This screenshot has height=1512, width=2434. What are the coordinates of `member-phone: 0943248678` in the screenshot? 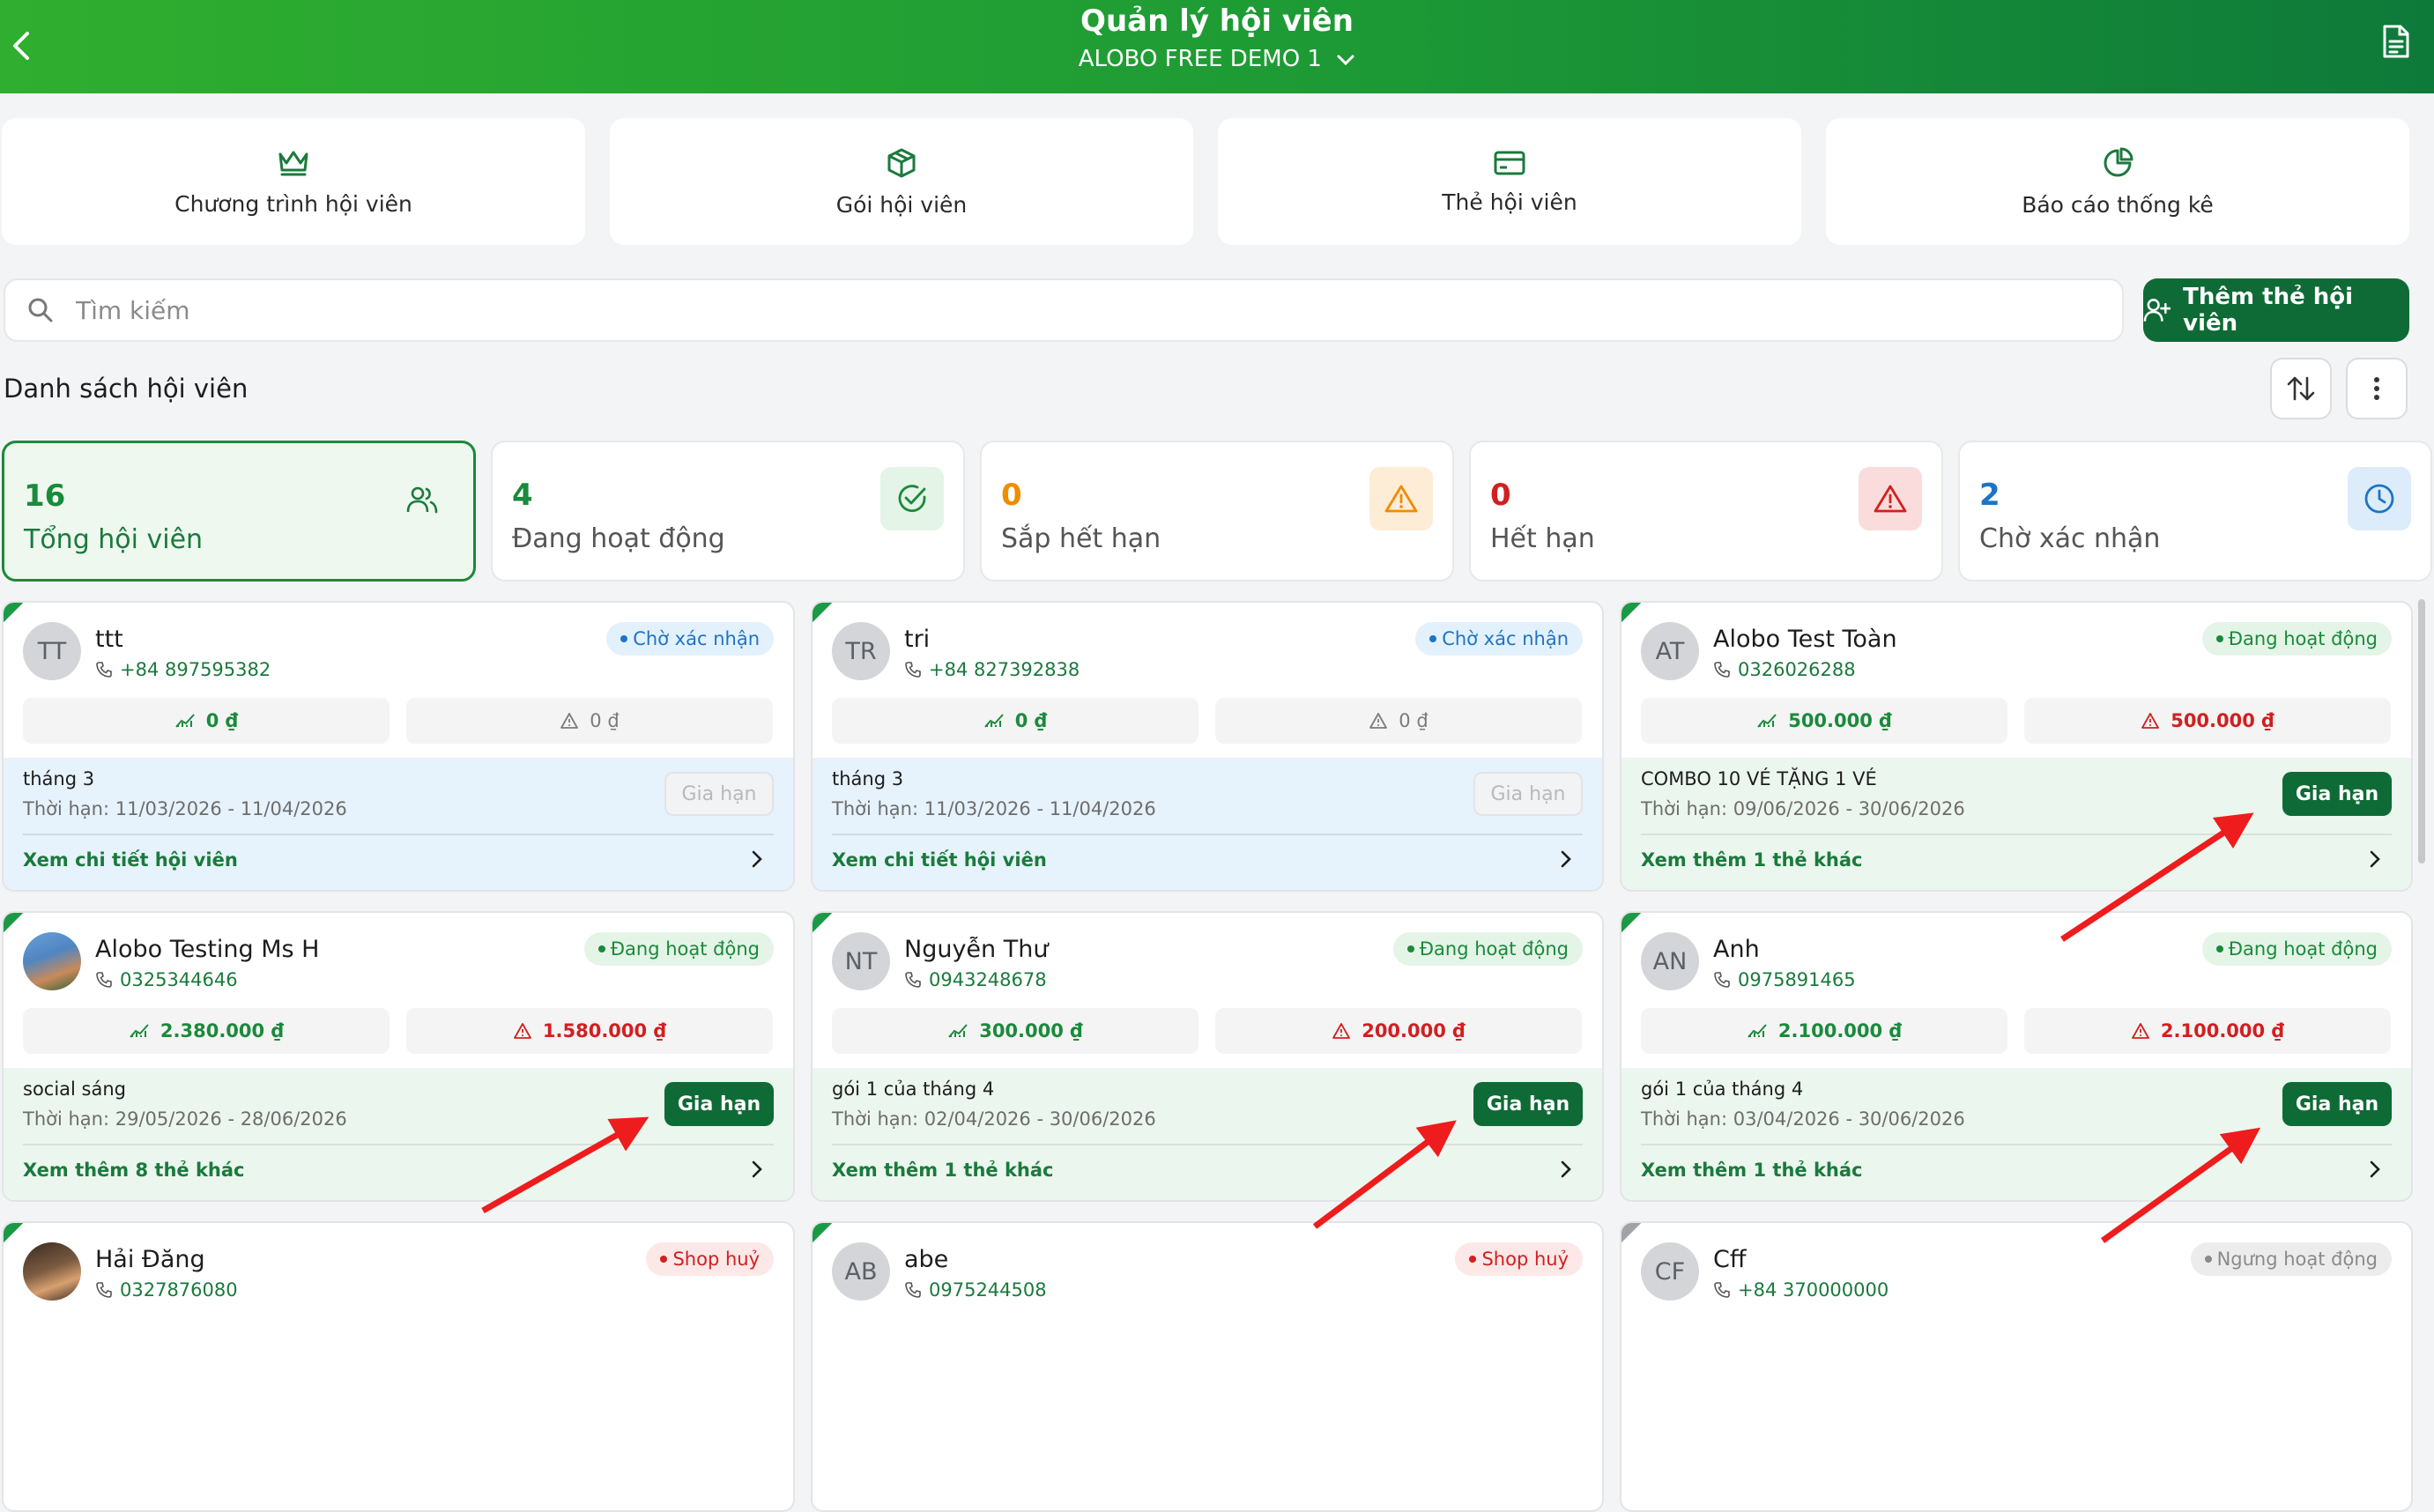 It's located at (976, 979).